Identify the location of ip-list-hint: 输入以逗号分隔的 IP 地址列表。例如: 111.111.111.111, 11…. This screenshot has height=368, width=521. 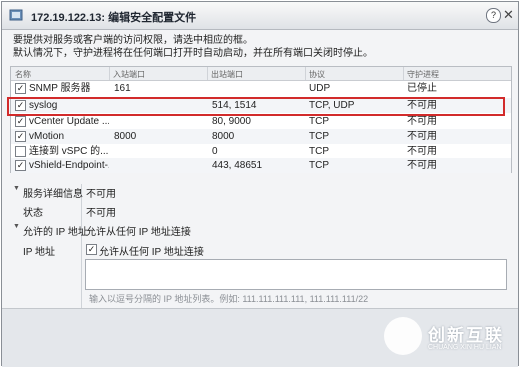
(229, 299).